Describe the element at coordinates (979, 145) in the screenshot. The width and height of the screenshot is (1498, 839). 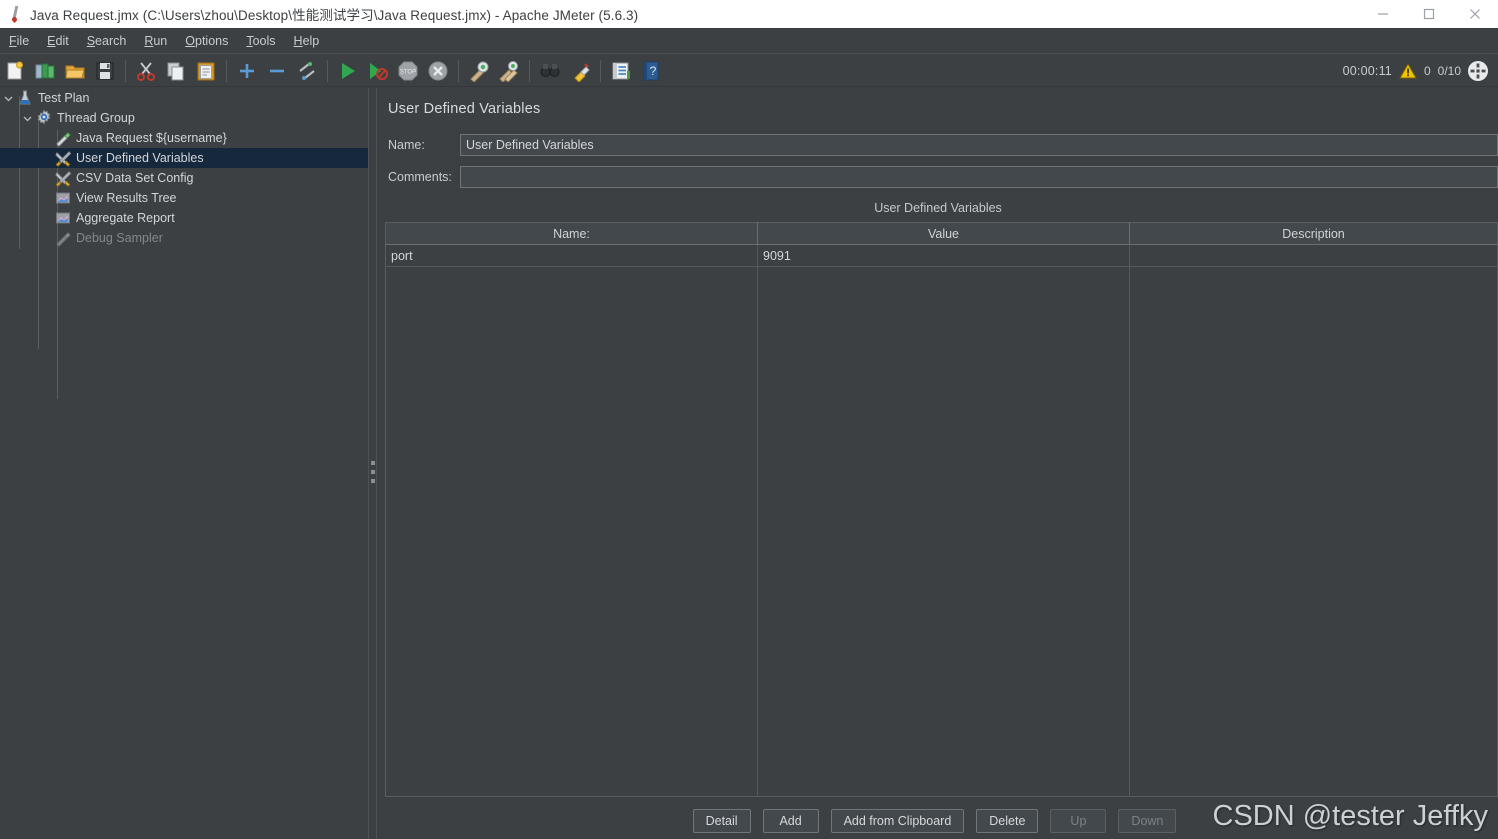
I see `name-input` at that location.